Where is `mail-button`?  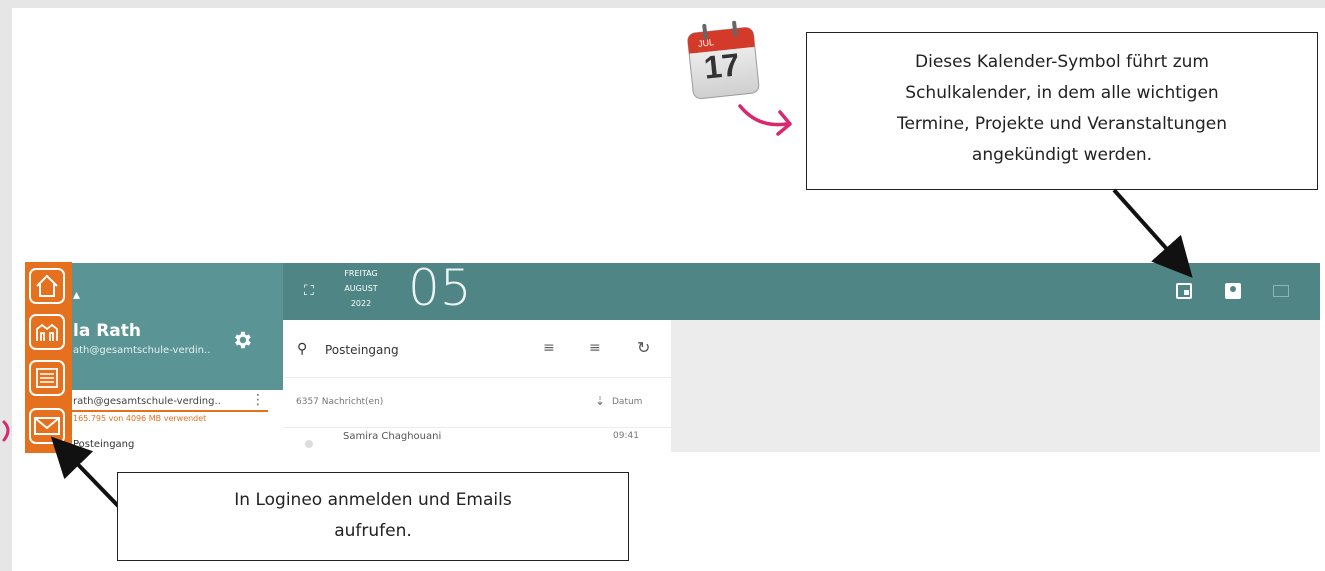
mail-button is located at coordinates (1281, 291).